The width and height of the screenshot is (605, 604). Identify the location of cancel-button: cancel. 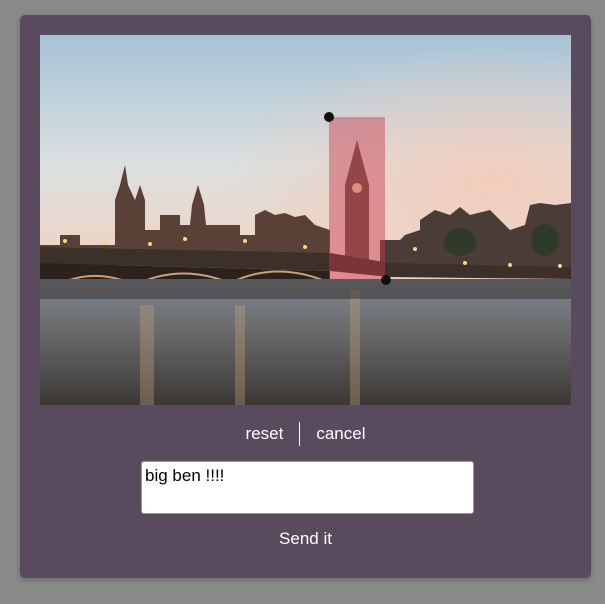
(340, 434).